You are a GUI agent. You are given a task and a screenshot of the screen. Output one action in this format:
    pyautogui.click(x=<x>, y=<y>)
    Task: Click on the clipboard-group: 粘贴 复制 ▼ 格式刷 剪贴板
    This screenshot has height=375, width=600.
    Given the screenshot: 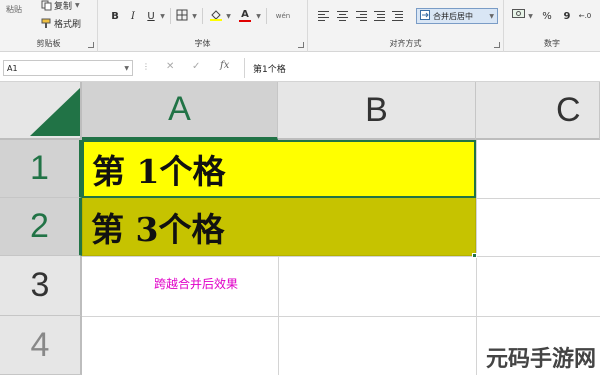 What is the action you would take?
    pyautogui.click(x=49, y=26)
    